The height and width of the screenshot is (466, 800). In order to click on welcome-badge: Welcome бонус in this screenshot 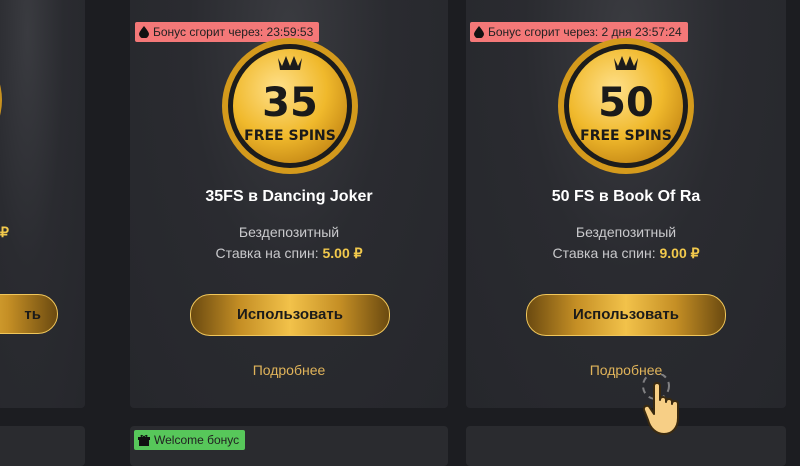, I will do `click(190, 440)`.